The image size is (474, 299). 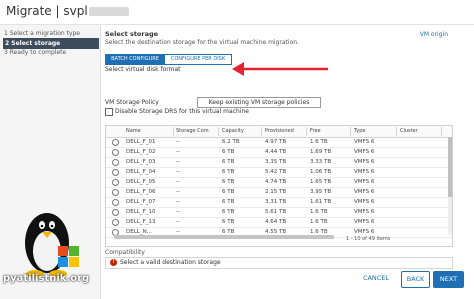 What do you see at coordinates (279, 263) in the screenshot?
I see `compatibility-box: ! Select a valid destination storage` at bounding box center [279, 263].